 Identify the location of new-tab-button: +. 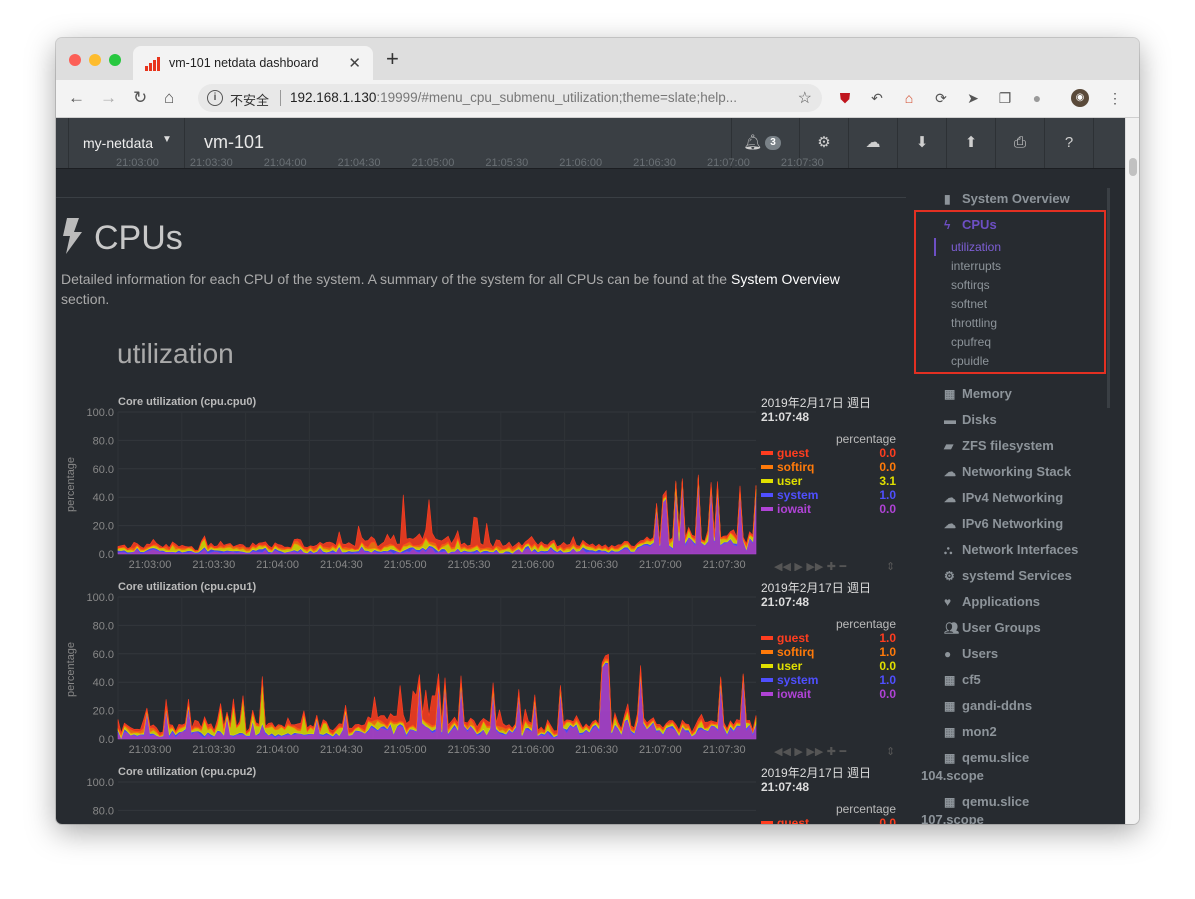
(392, 59).